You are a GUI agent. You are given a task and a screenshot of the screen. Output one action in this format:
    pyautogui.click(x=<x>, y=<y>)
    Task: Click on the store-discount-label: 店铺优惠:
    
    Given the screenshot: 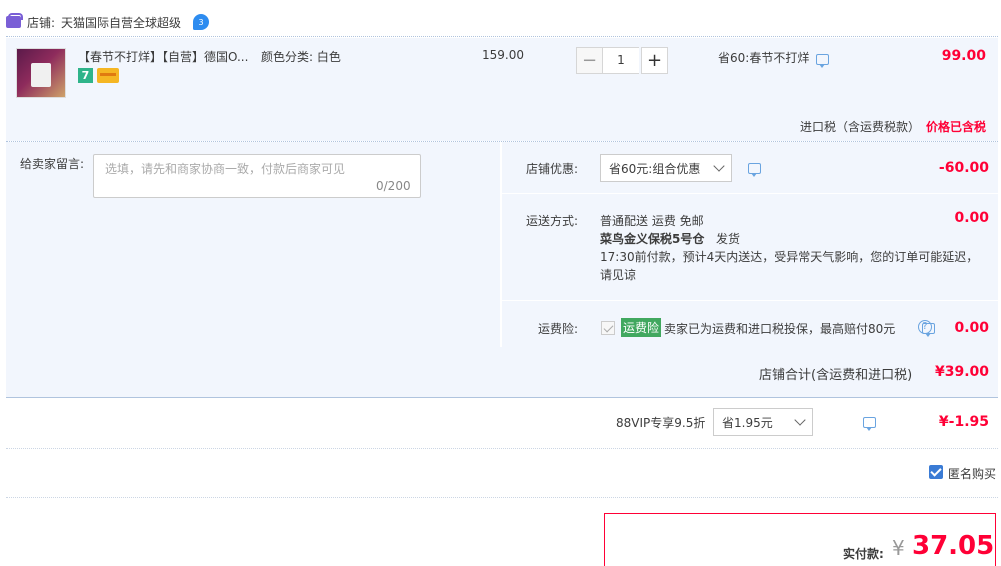 What is the action you would take?
    pyautogui.click(x=552, y=169)
    